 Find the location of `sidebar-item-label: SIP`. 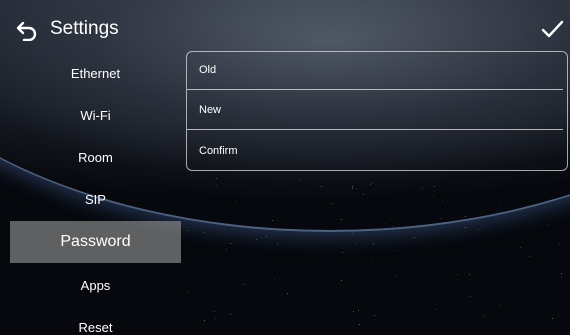

sidebar-item-label: SIP is located at coordinates (95, 199).